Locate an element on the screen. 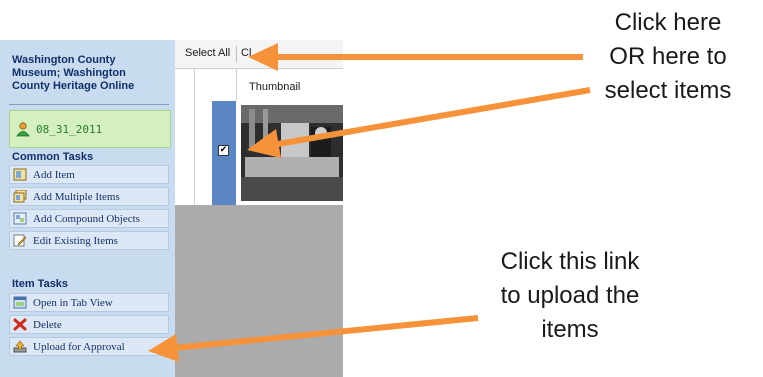 This screenshot has width=763, height=377. row-checkbox: ✔ is located at coordinates (223, 150).